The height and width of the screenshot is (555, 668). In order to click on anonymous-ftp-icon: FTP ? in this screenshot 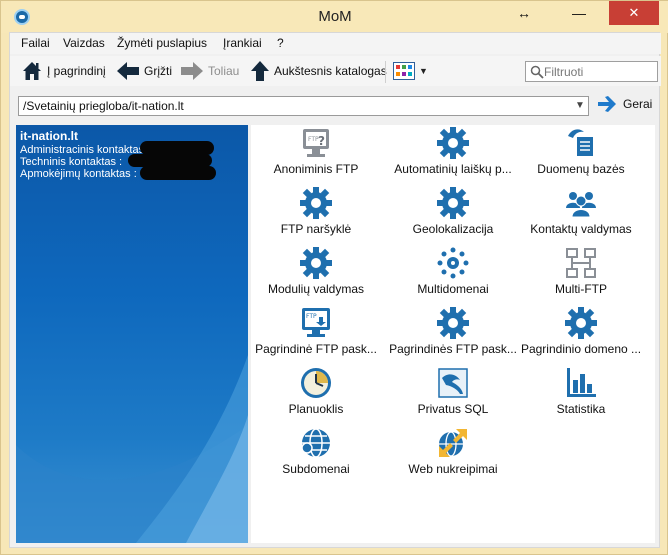, I will do `click(316, 143)`.